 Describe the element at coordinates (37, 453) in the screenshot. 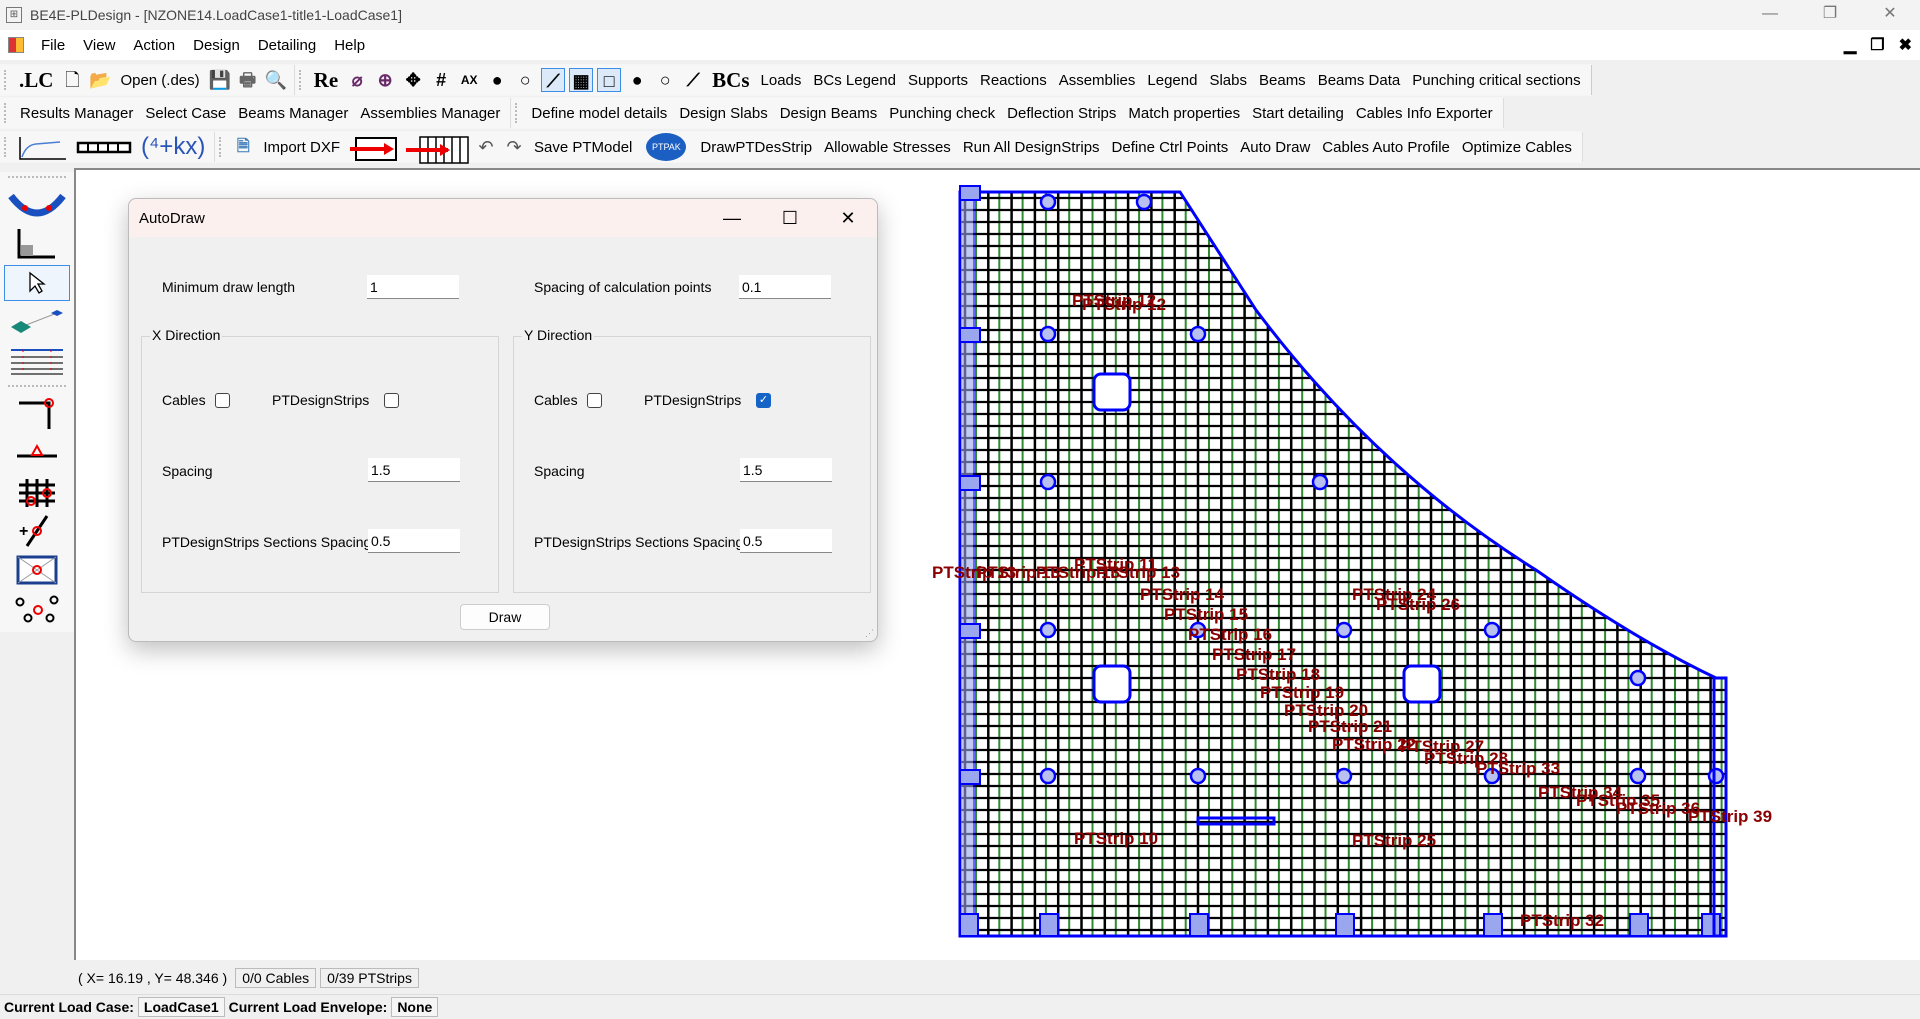

I see `support-tool` at that location.